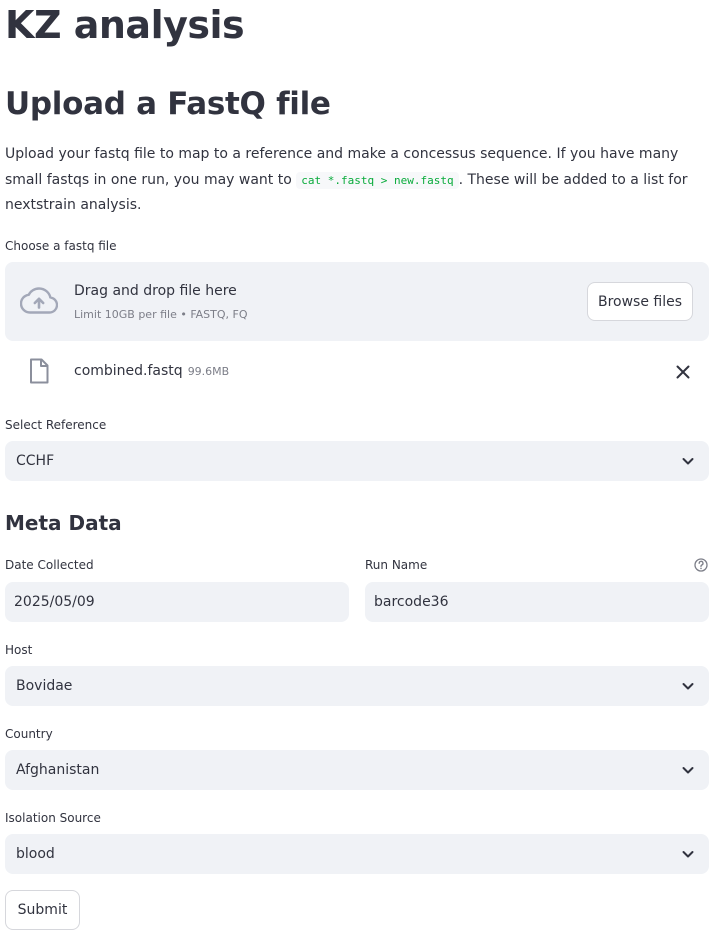  What do you see at coordinates (357, 770) in the screenshot?
I see `country-select: Afghanistan` at bounding box center [357, 770].